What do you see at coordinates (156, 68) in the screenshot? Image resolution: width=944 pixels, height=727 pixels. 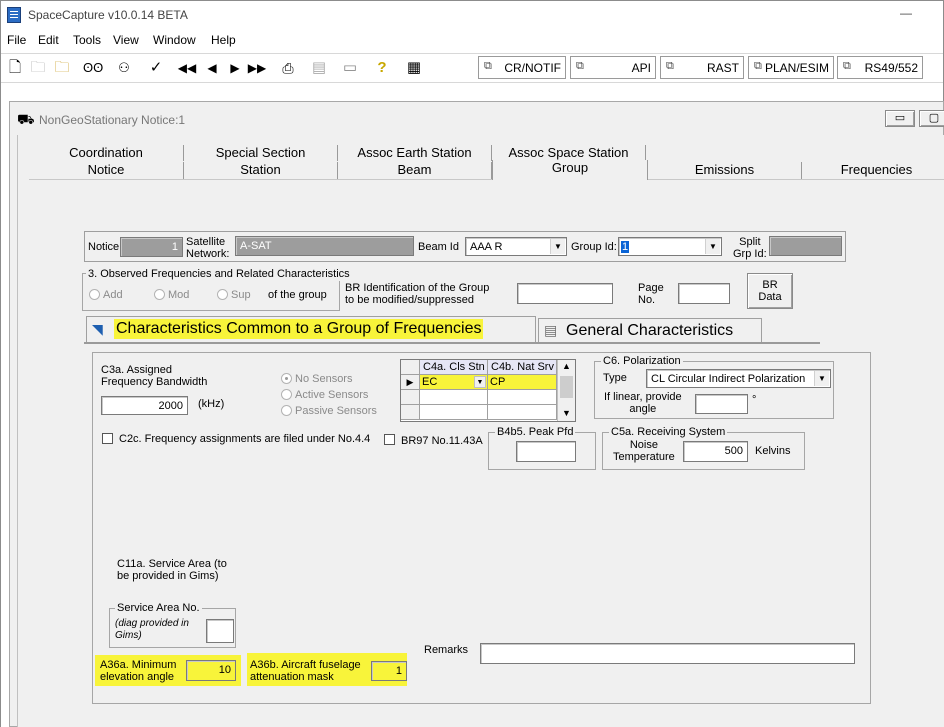 I see `validate-check-icon: ✓` at bounding box center [156, 68].